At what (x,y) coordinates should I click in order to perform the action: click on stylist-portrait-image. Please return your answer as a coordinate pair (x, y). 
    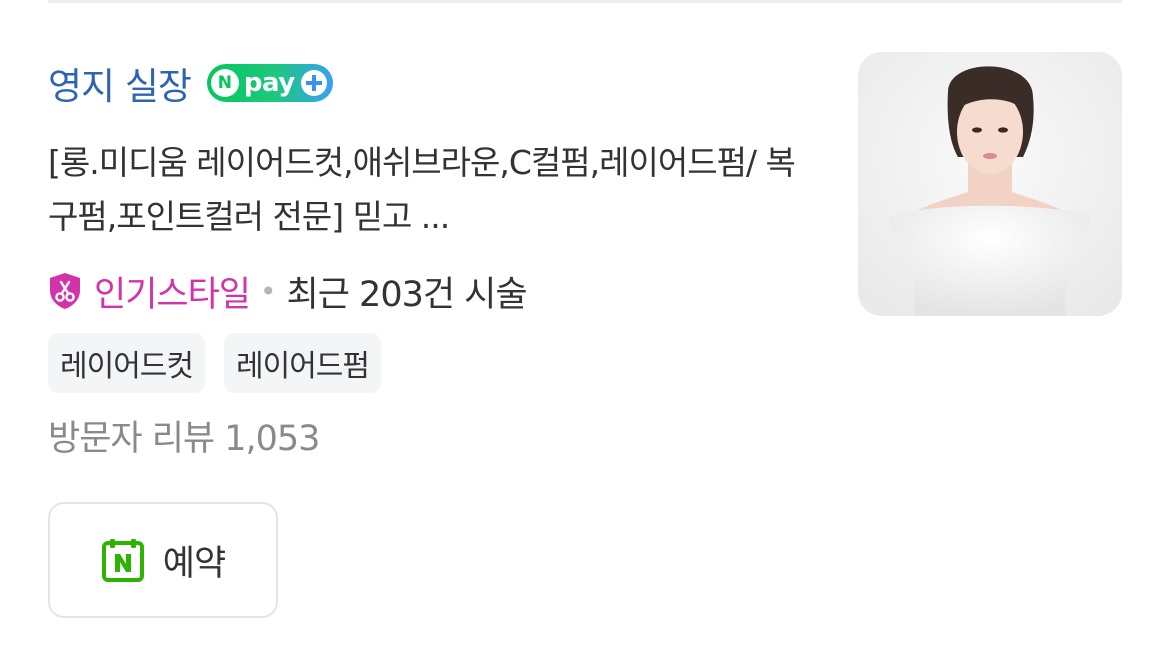
    Looking at the image, I should click on (990, 184).